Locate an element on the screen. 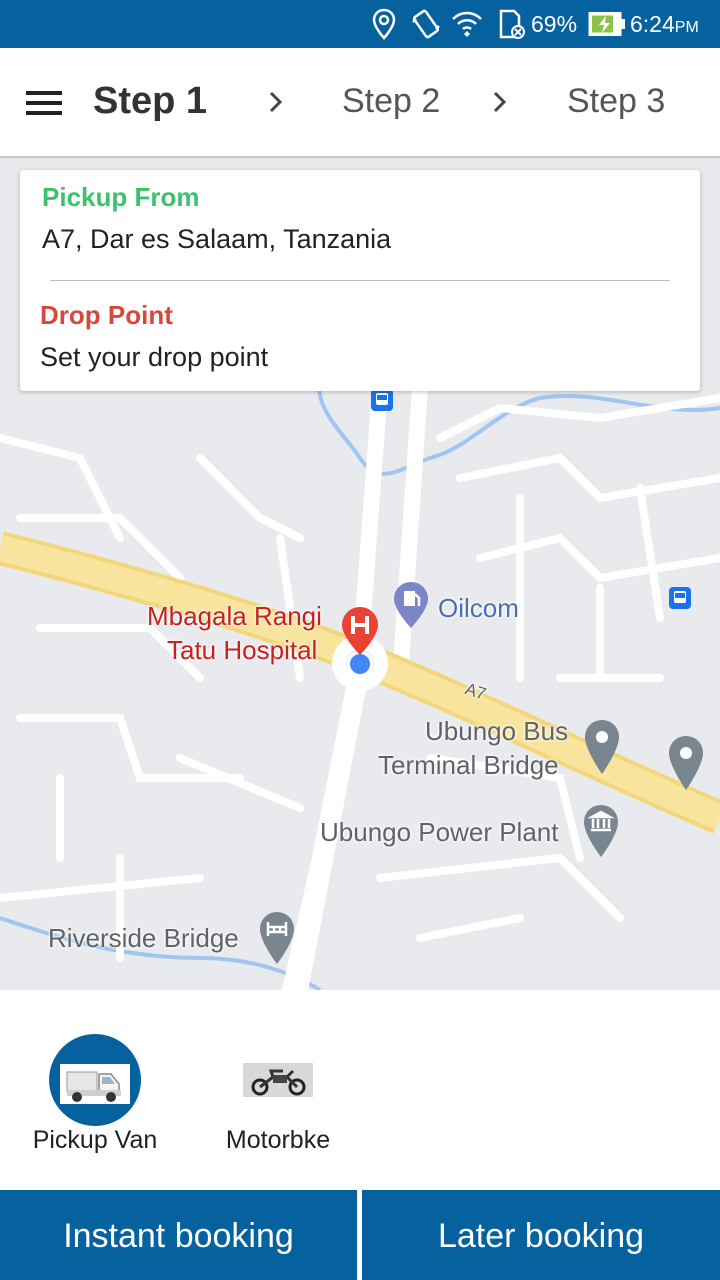 Image resolution: width=720 pixels, height=1280 pixels. wifi-icon is located at coordinates (467, 26).